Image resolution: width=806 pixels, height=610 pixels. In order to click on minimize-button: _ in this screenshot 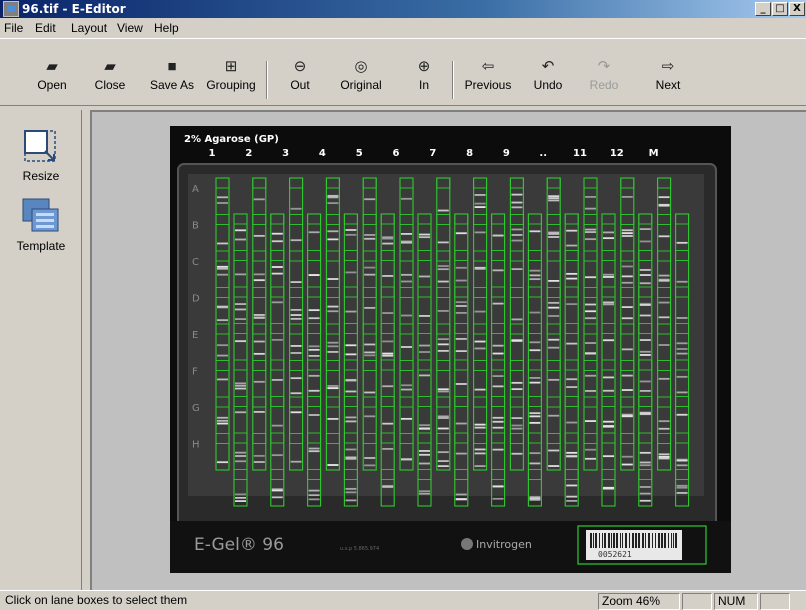, I will do `click(763, 9)`.